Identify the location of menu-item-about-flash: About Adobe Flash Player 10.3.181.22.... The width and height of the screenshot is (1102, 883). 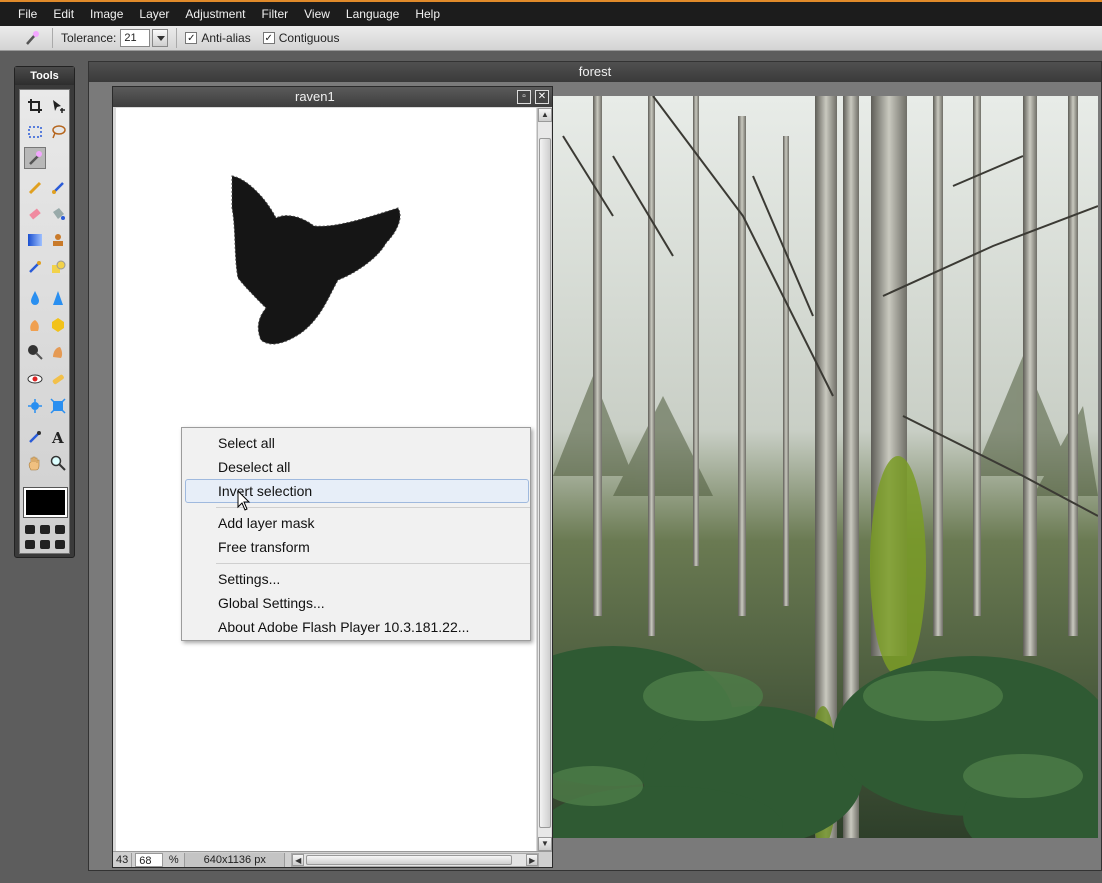
(343, 627).